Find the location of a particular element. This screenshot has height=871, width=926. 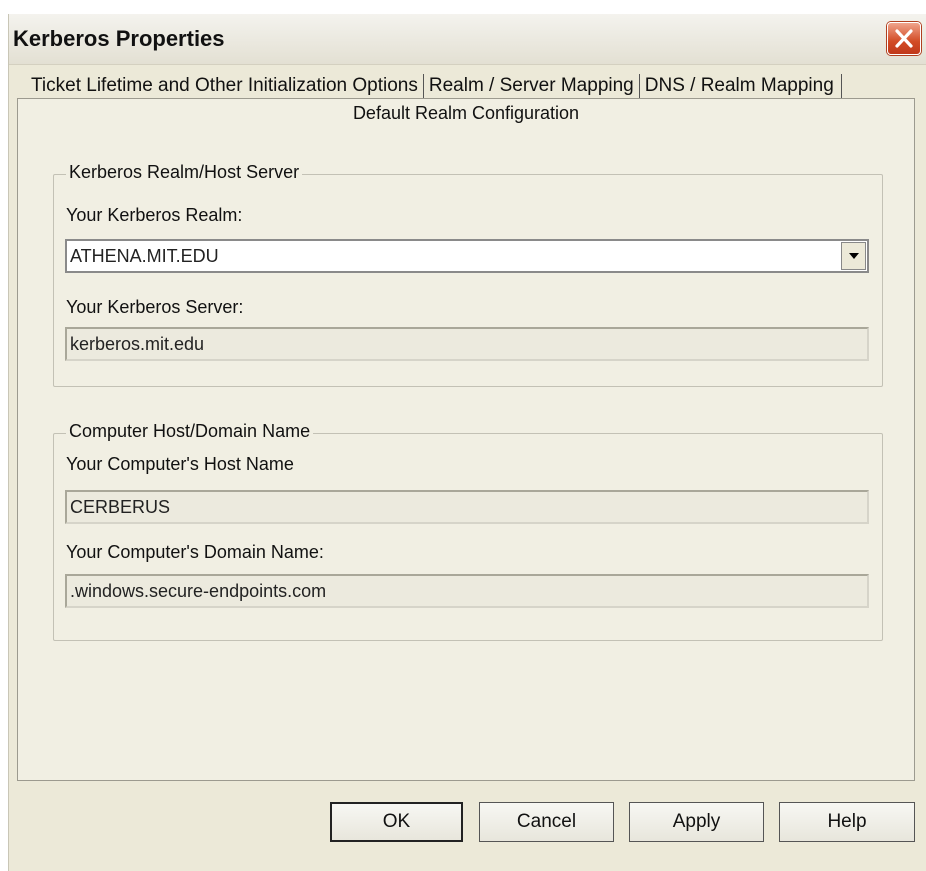

domain-name-field: .windows.secure-endpoints.com is located at coordinates (467, 591).